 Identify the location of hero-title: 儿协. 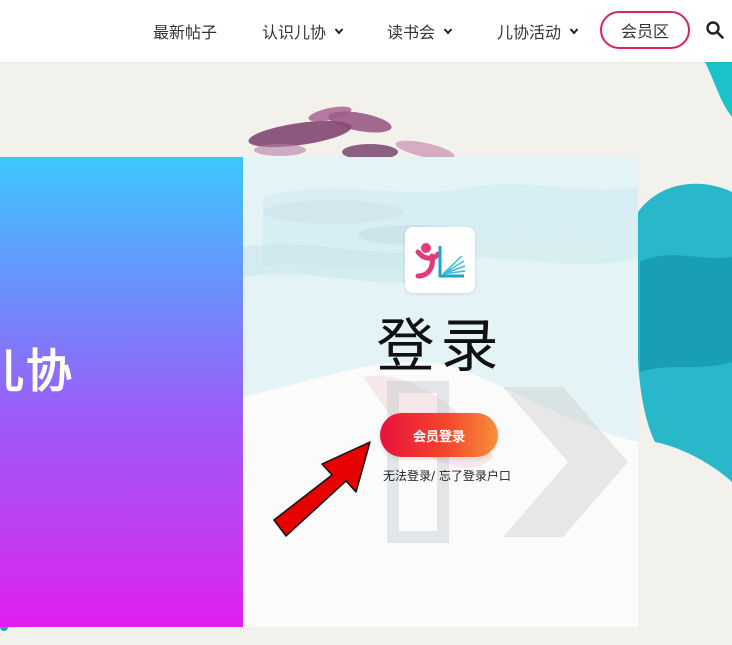
(37, 371).